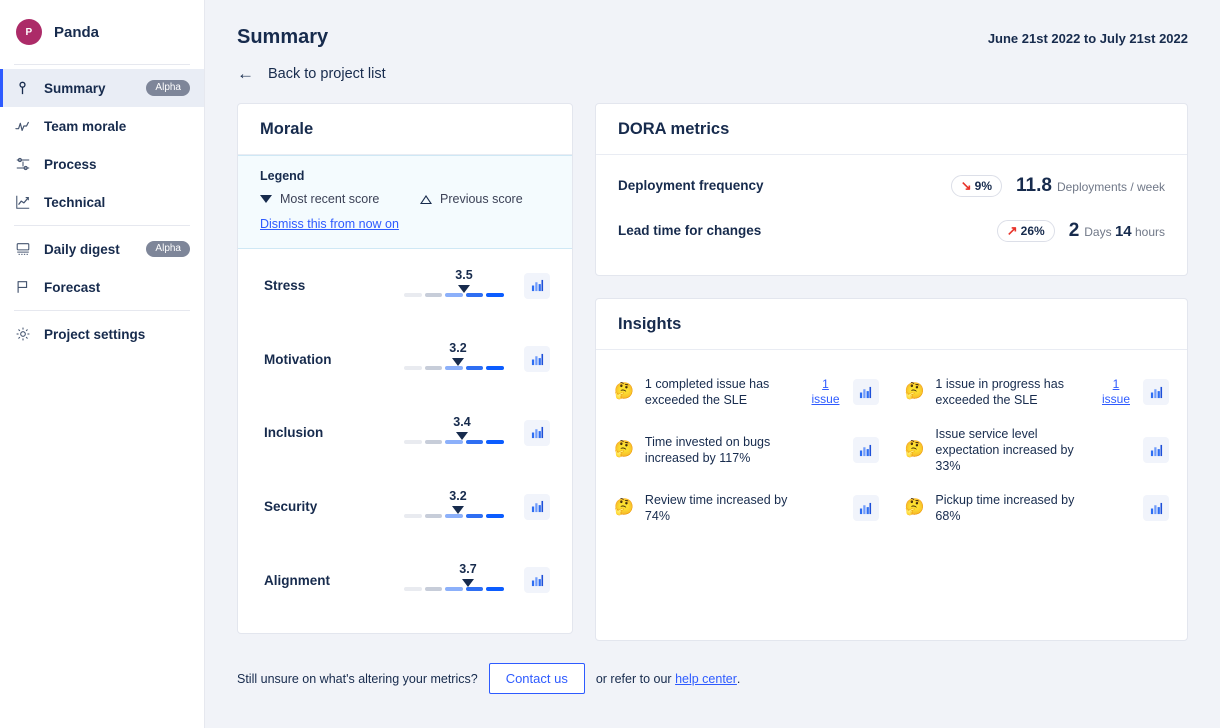 This screenshot has height=728, width=1220. What do you see at coordinates (22, 334) in the screenshot?
I see `gear-icon` at bounding box center [22, 334].